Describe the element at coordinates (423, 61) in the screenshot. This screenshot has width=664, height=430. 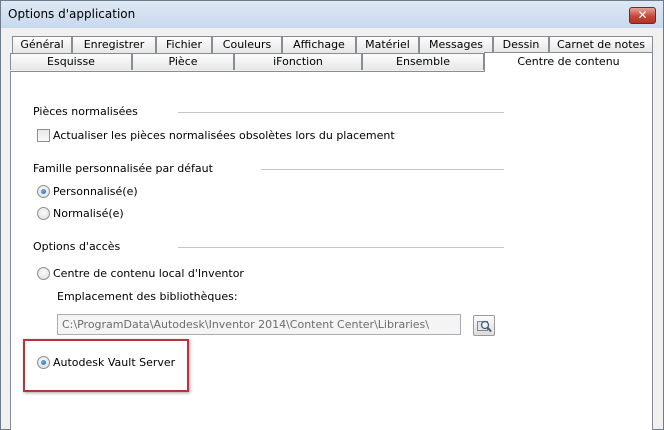
I see `tab-ensemble: Ensemble` at that location.